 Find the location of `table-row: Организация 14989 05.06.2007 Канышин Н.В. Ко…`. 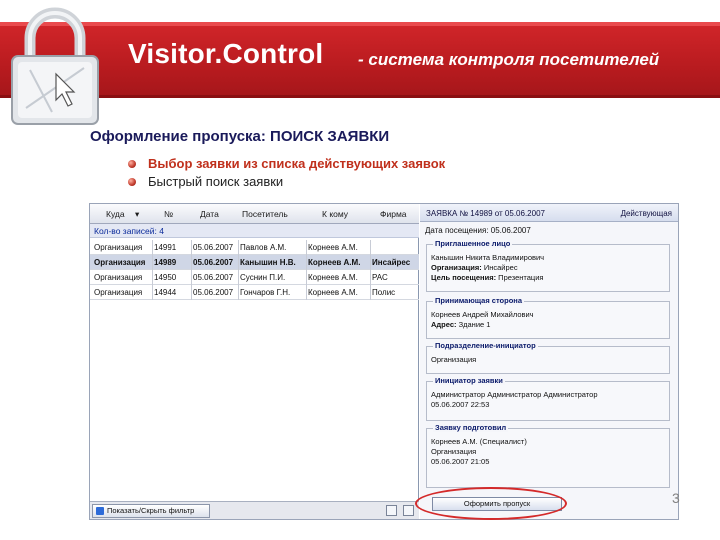

table-row: Организация 14989 05.06.2007 Канышин Н.В. Ко… is located at coordinates (254, 262).